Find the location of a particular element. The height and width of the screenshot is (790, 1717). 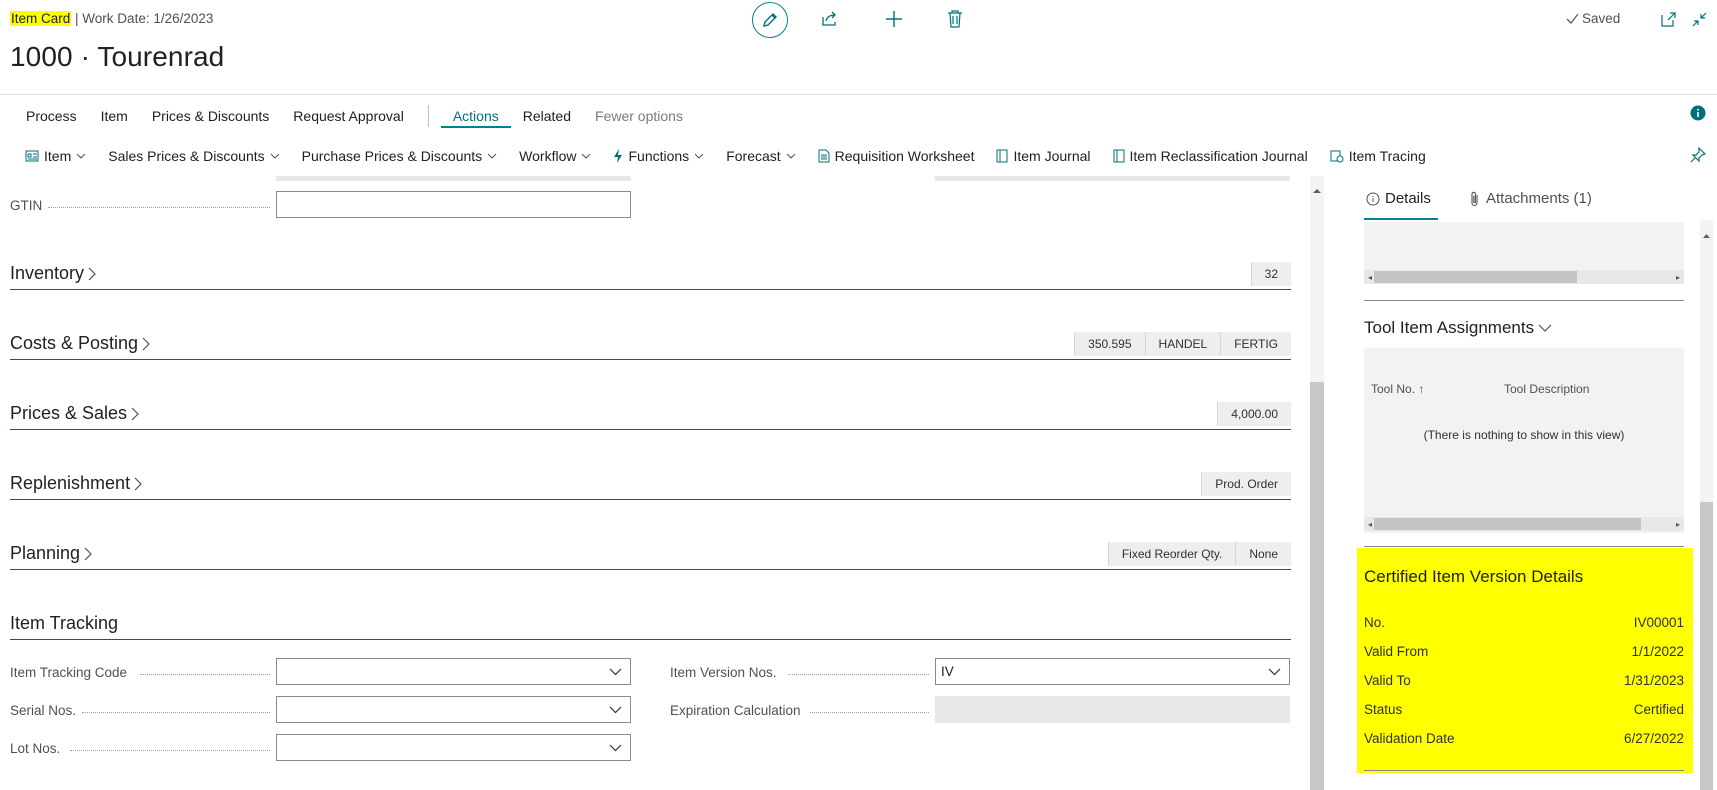

menu-related: Related is located at coordinates (547, 116).